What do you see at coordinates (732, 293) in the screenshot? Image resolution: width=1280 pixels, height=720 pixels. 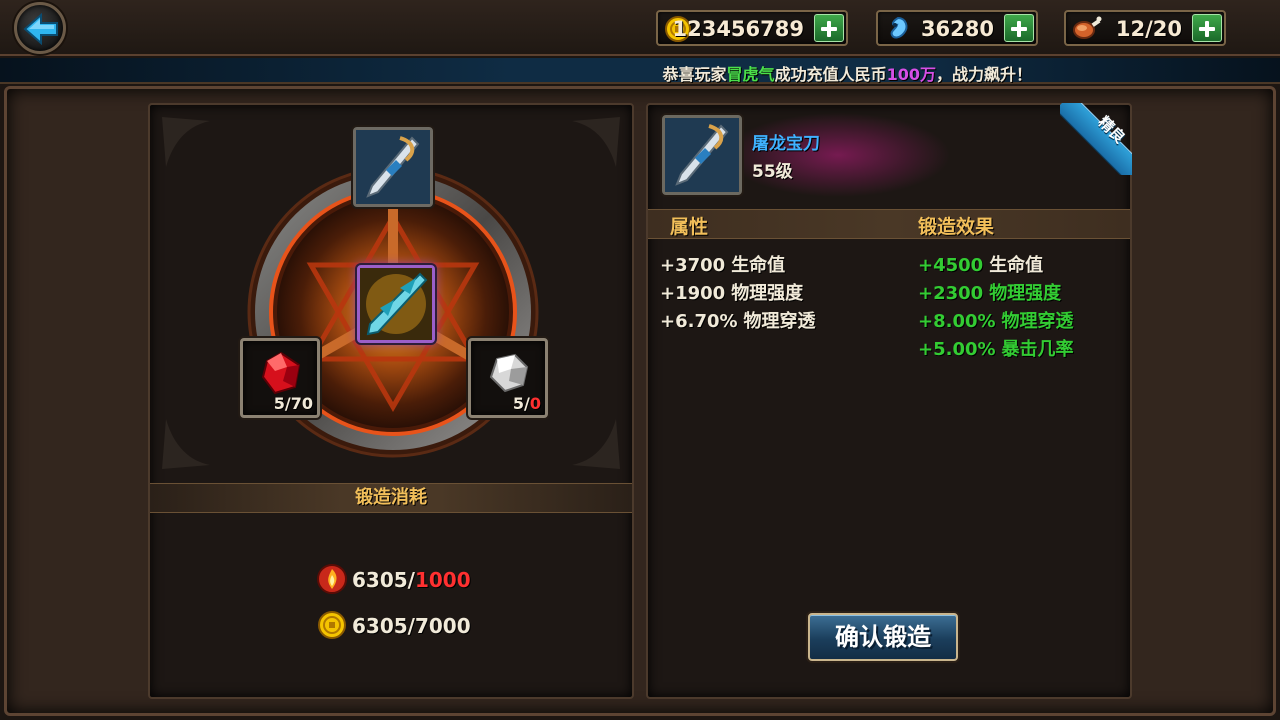 I see `base-stat: +1900 物理强度` at bounding box center [732, 293].